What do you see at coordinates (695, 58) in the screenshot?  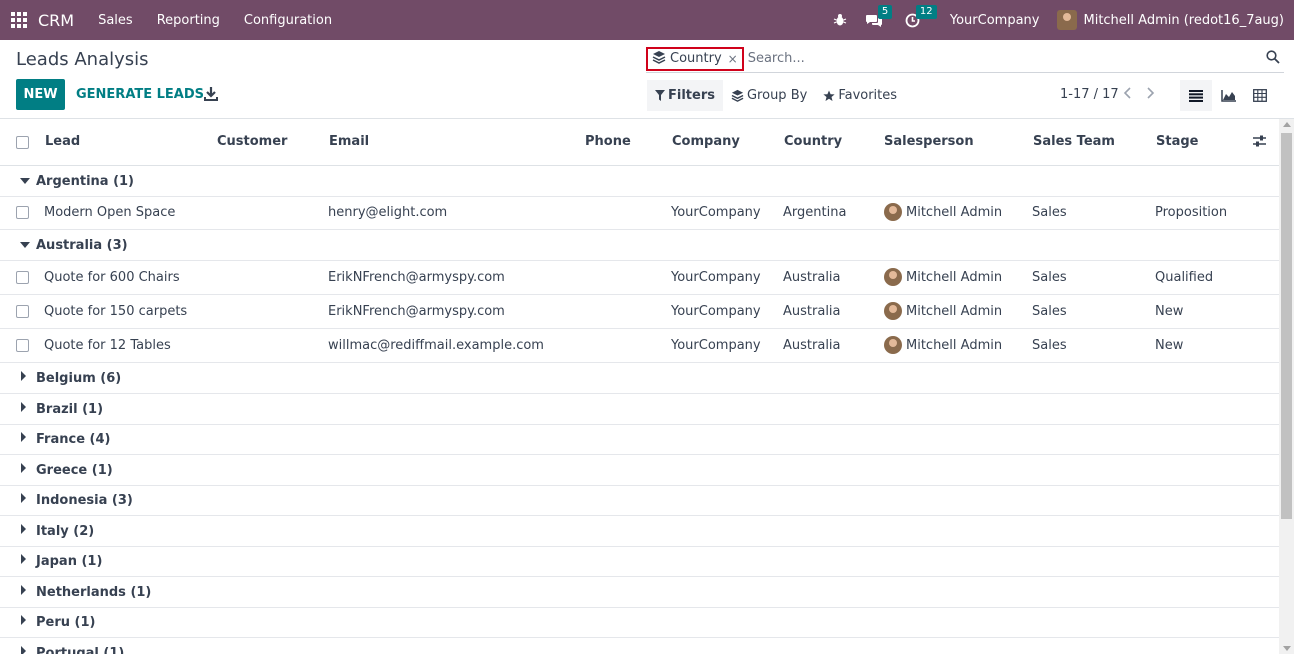 I see `search-facet-country: Country ×` at bounding box center [695, 58].